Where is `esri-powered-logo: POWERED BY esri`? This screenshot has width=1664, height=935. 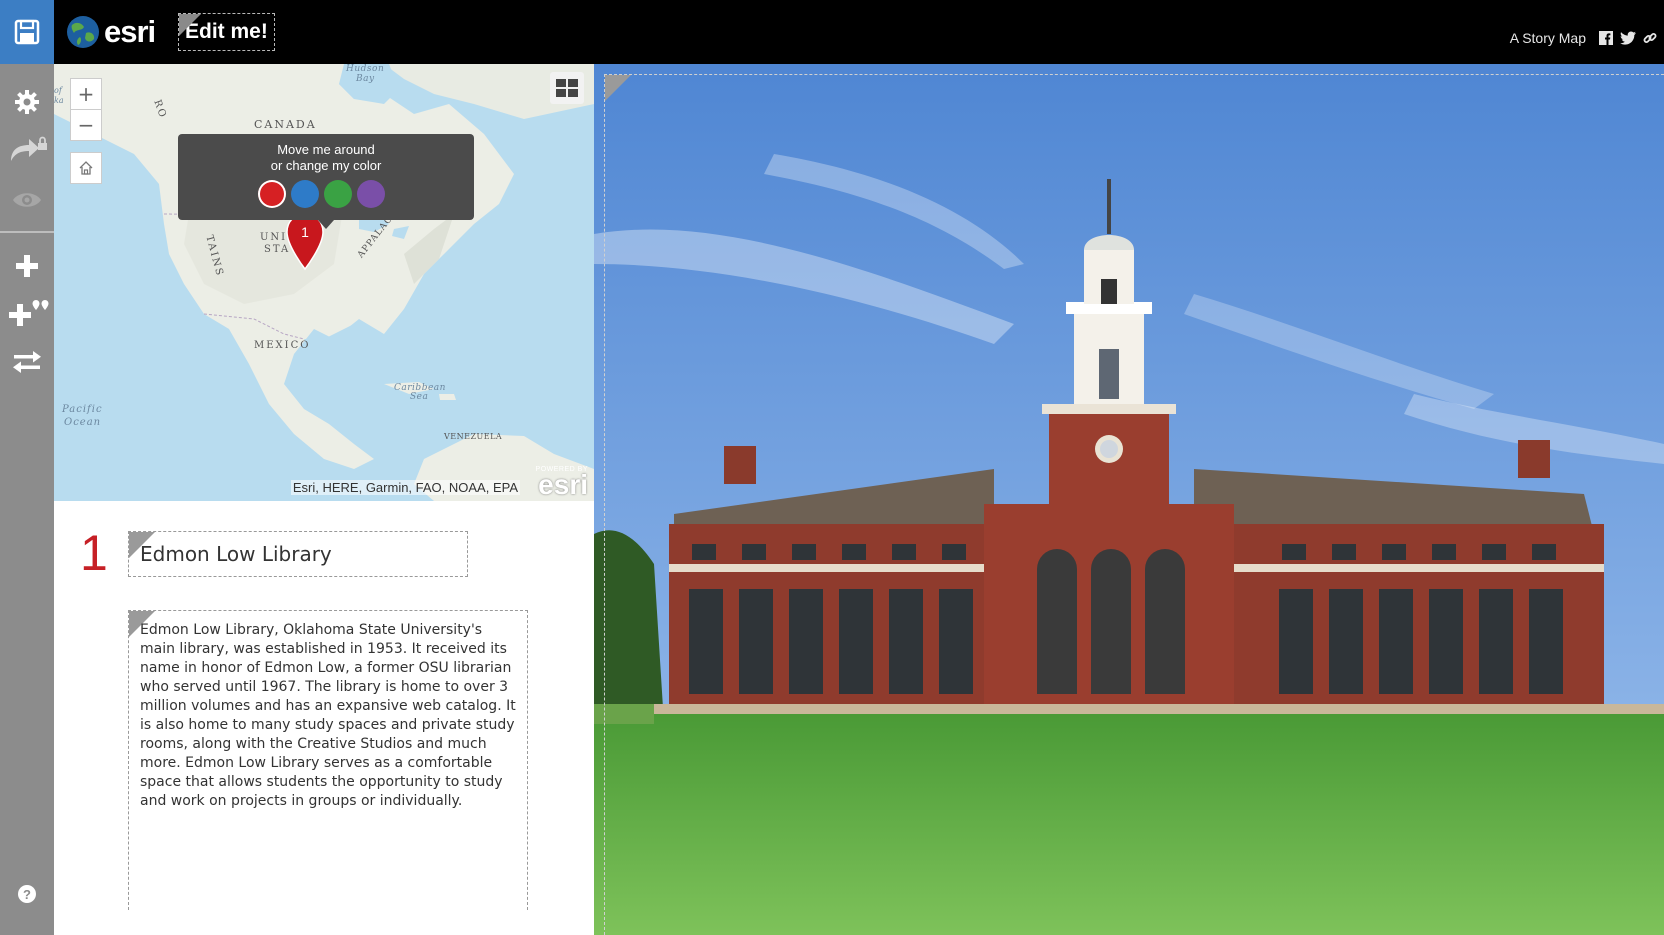 esri-powered-logo: POWERED BY esri is located at coordinates (562, 483).